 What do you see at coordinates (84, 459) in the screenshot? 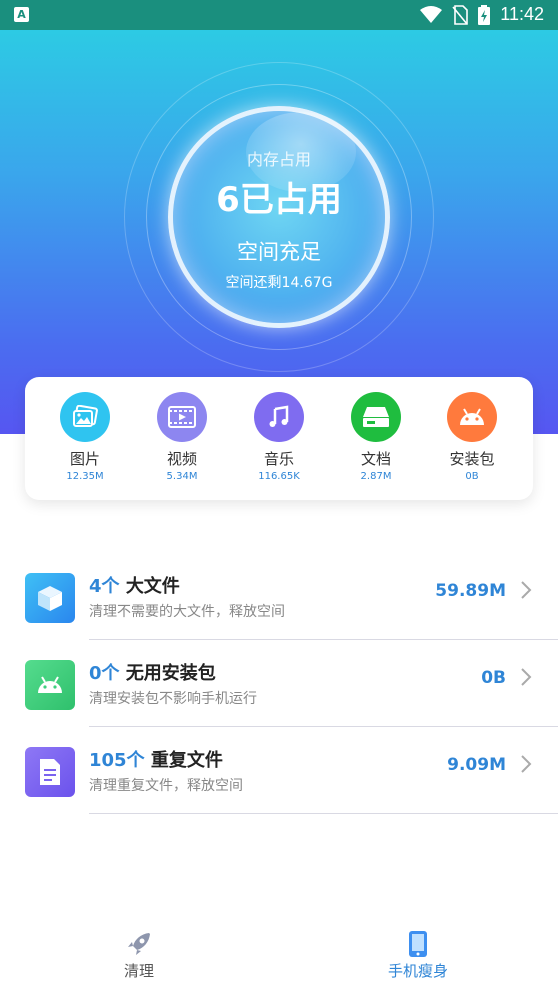
I see `category-label: 图片` at bounding box center [84, 459].